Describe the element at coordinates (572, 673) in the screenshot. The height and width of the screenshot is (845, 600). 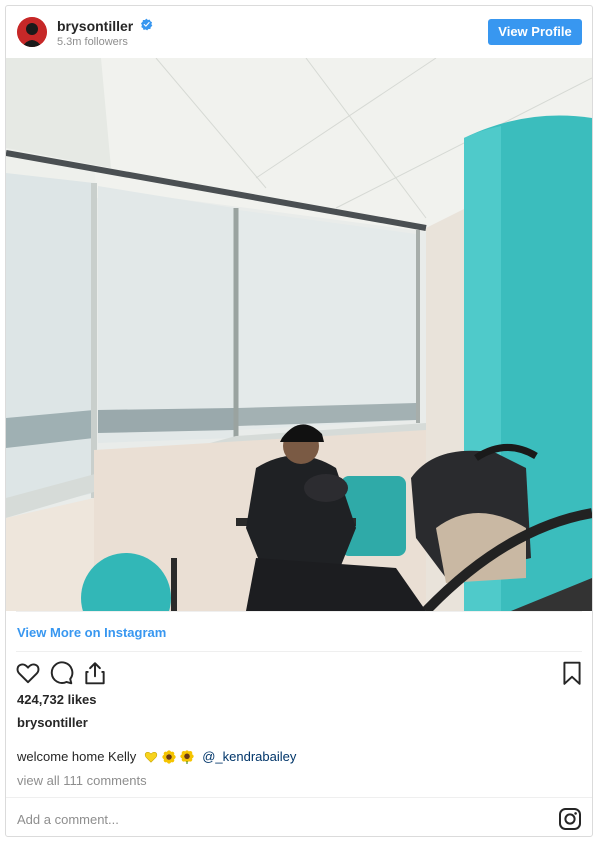
I see `bookmark-icon` at that location.